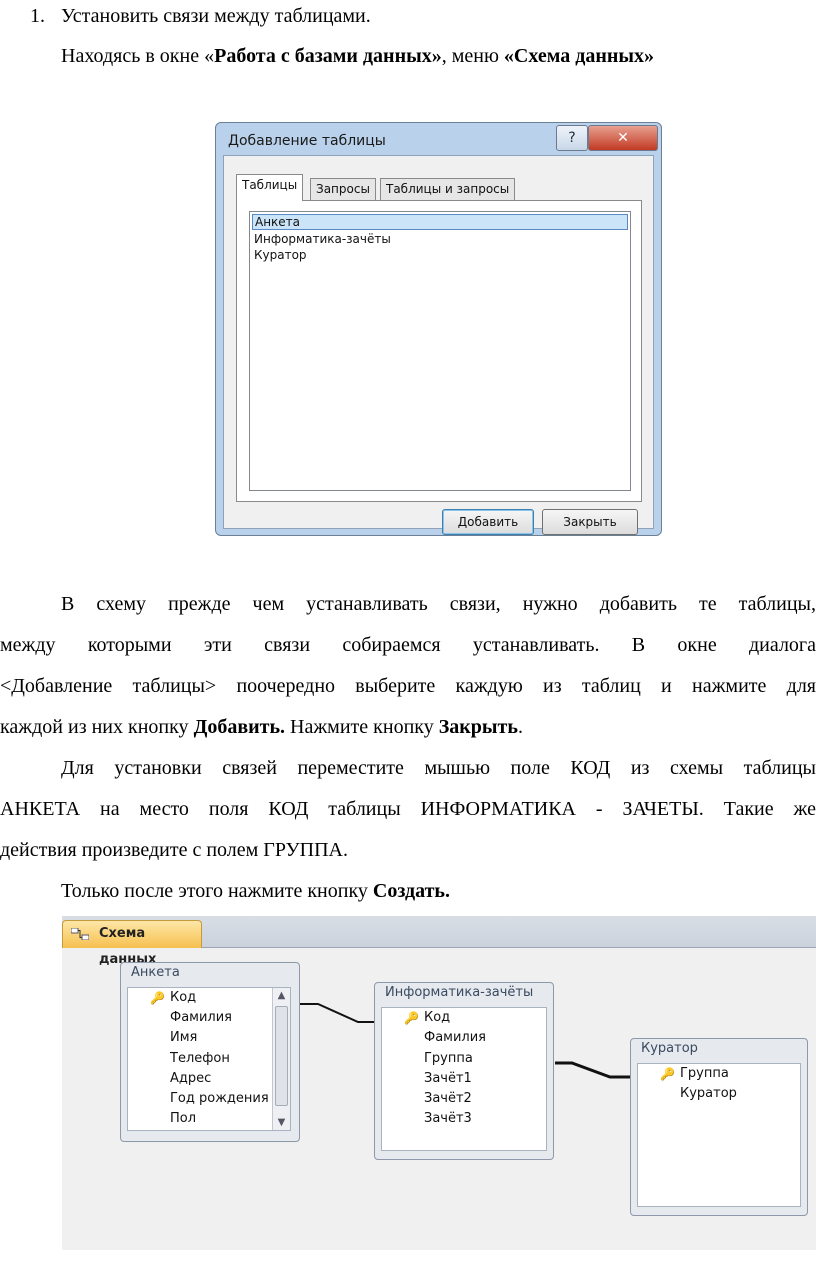  I want to click on help-button: ?, so click(572, 138).